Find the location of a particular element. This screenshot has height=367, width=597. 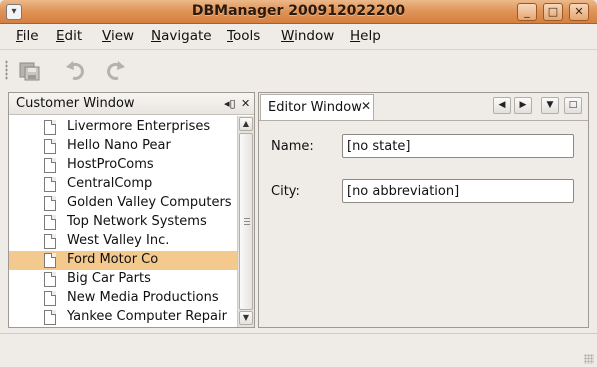

toolbar is located at coordinates (298, 69).